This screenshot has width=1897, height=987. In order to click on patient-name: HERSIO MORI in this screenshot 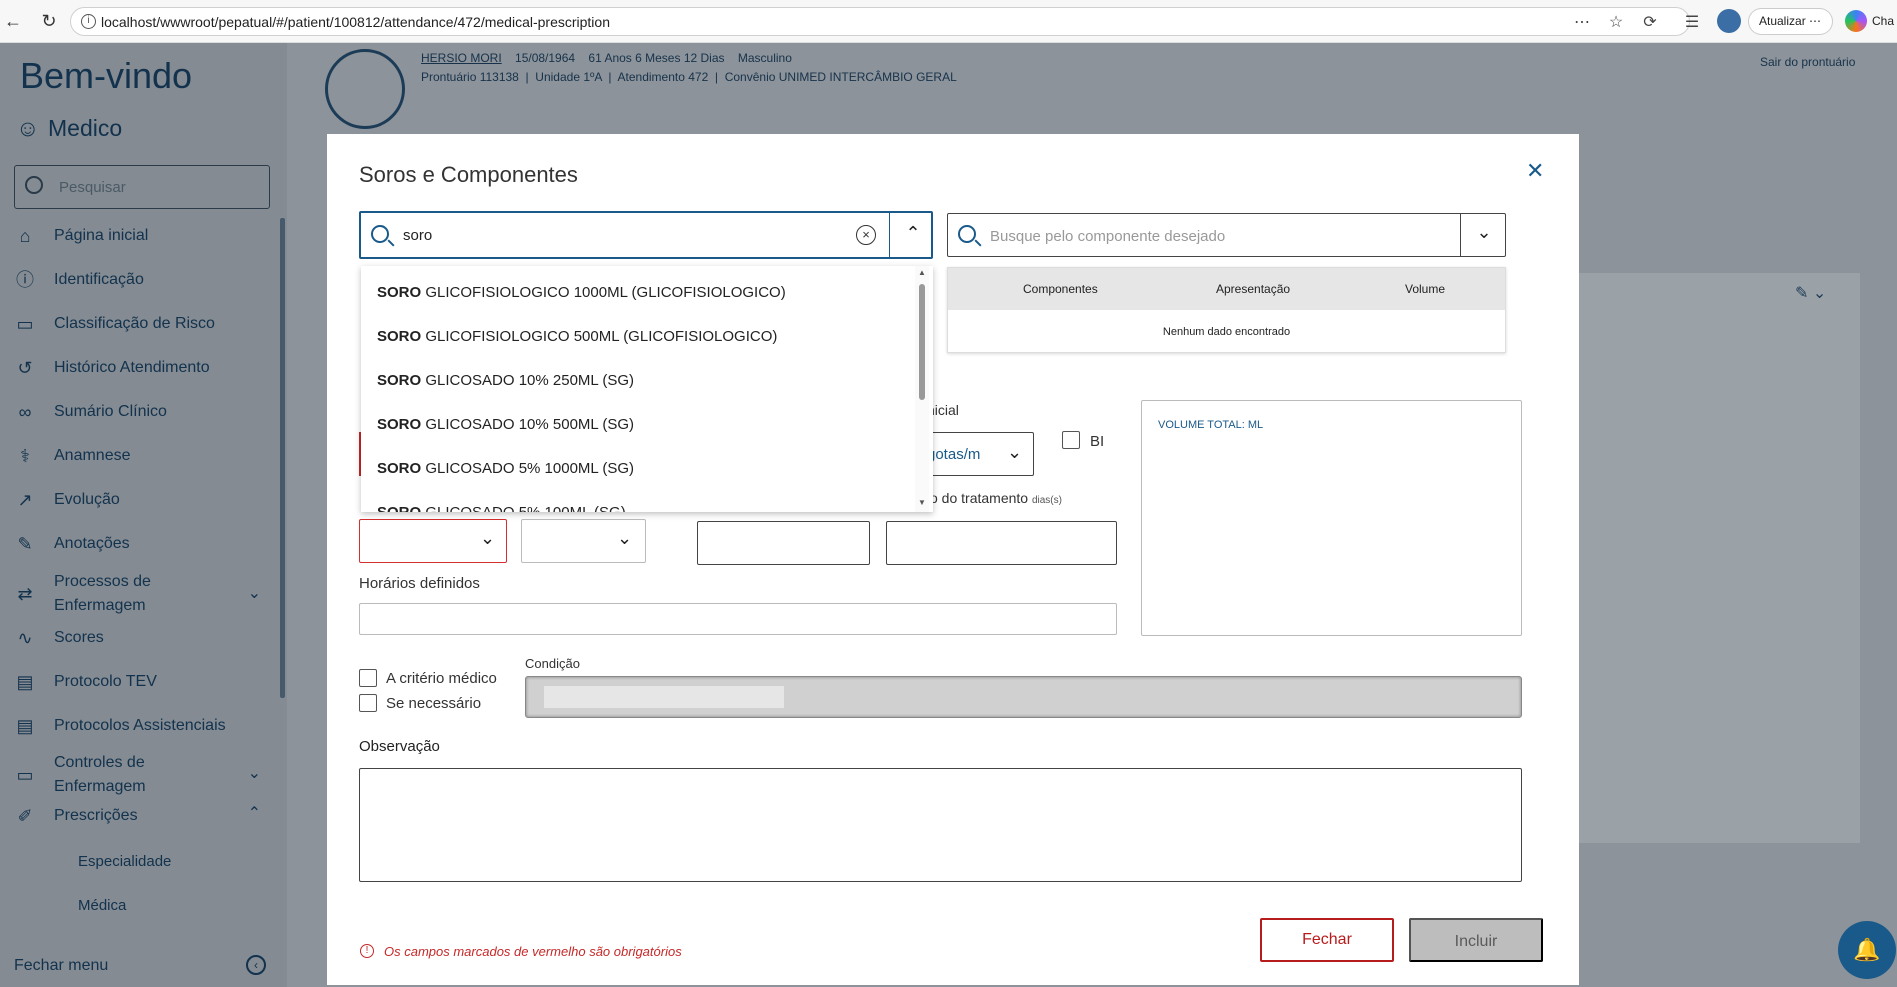, I will do `click(461, 58)`.